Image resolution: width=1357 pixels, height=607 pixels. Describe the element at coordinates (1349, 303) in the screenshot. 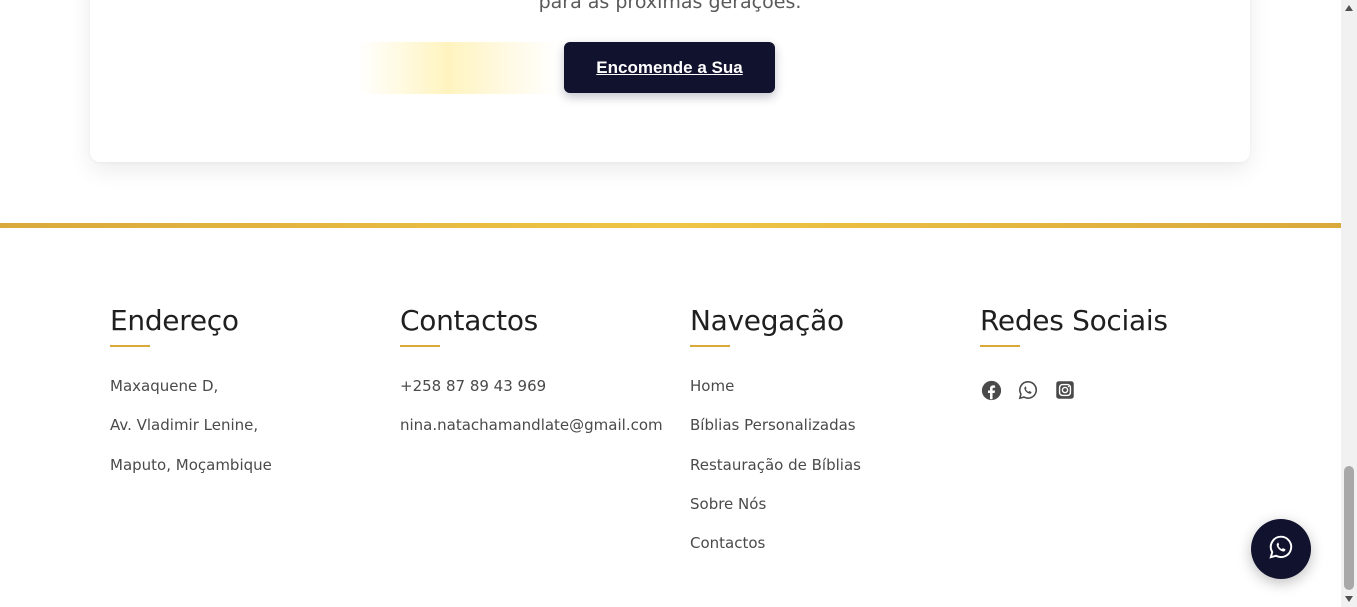

I see `vertical-scrollbar` at that location.